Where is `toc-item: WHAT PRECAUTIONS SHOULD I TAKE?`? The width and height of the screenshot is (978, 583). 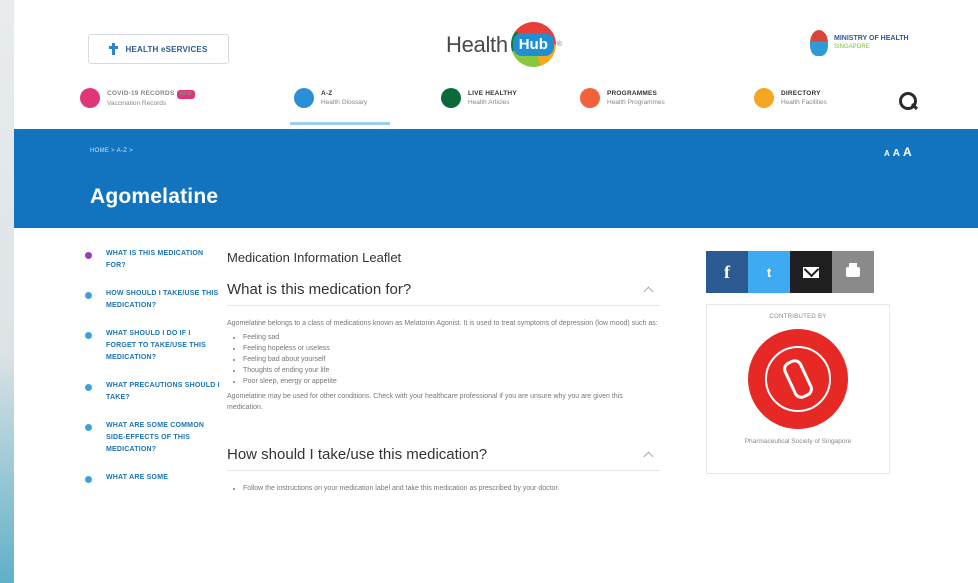 toc-item: WHAT PRECAUTIONS SHOULD I TAKE? is located at coordinates (152, 392).